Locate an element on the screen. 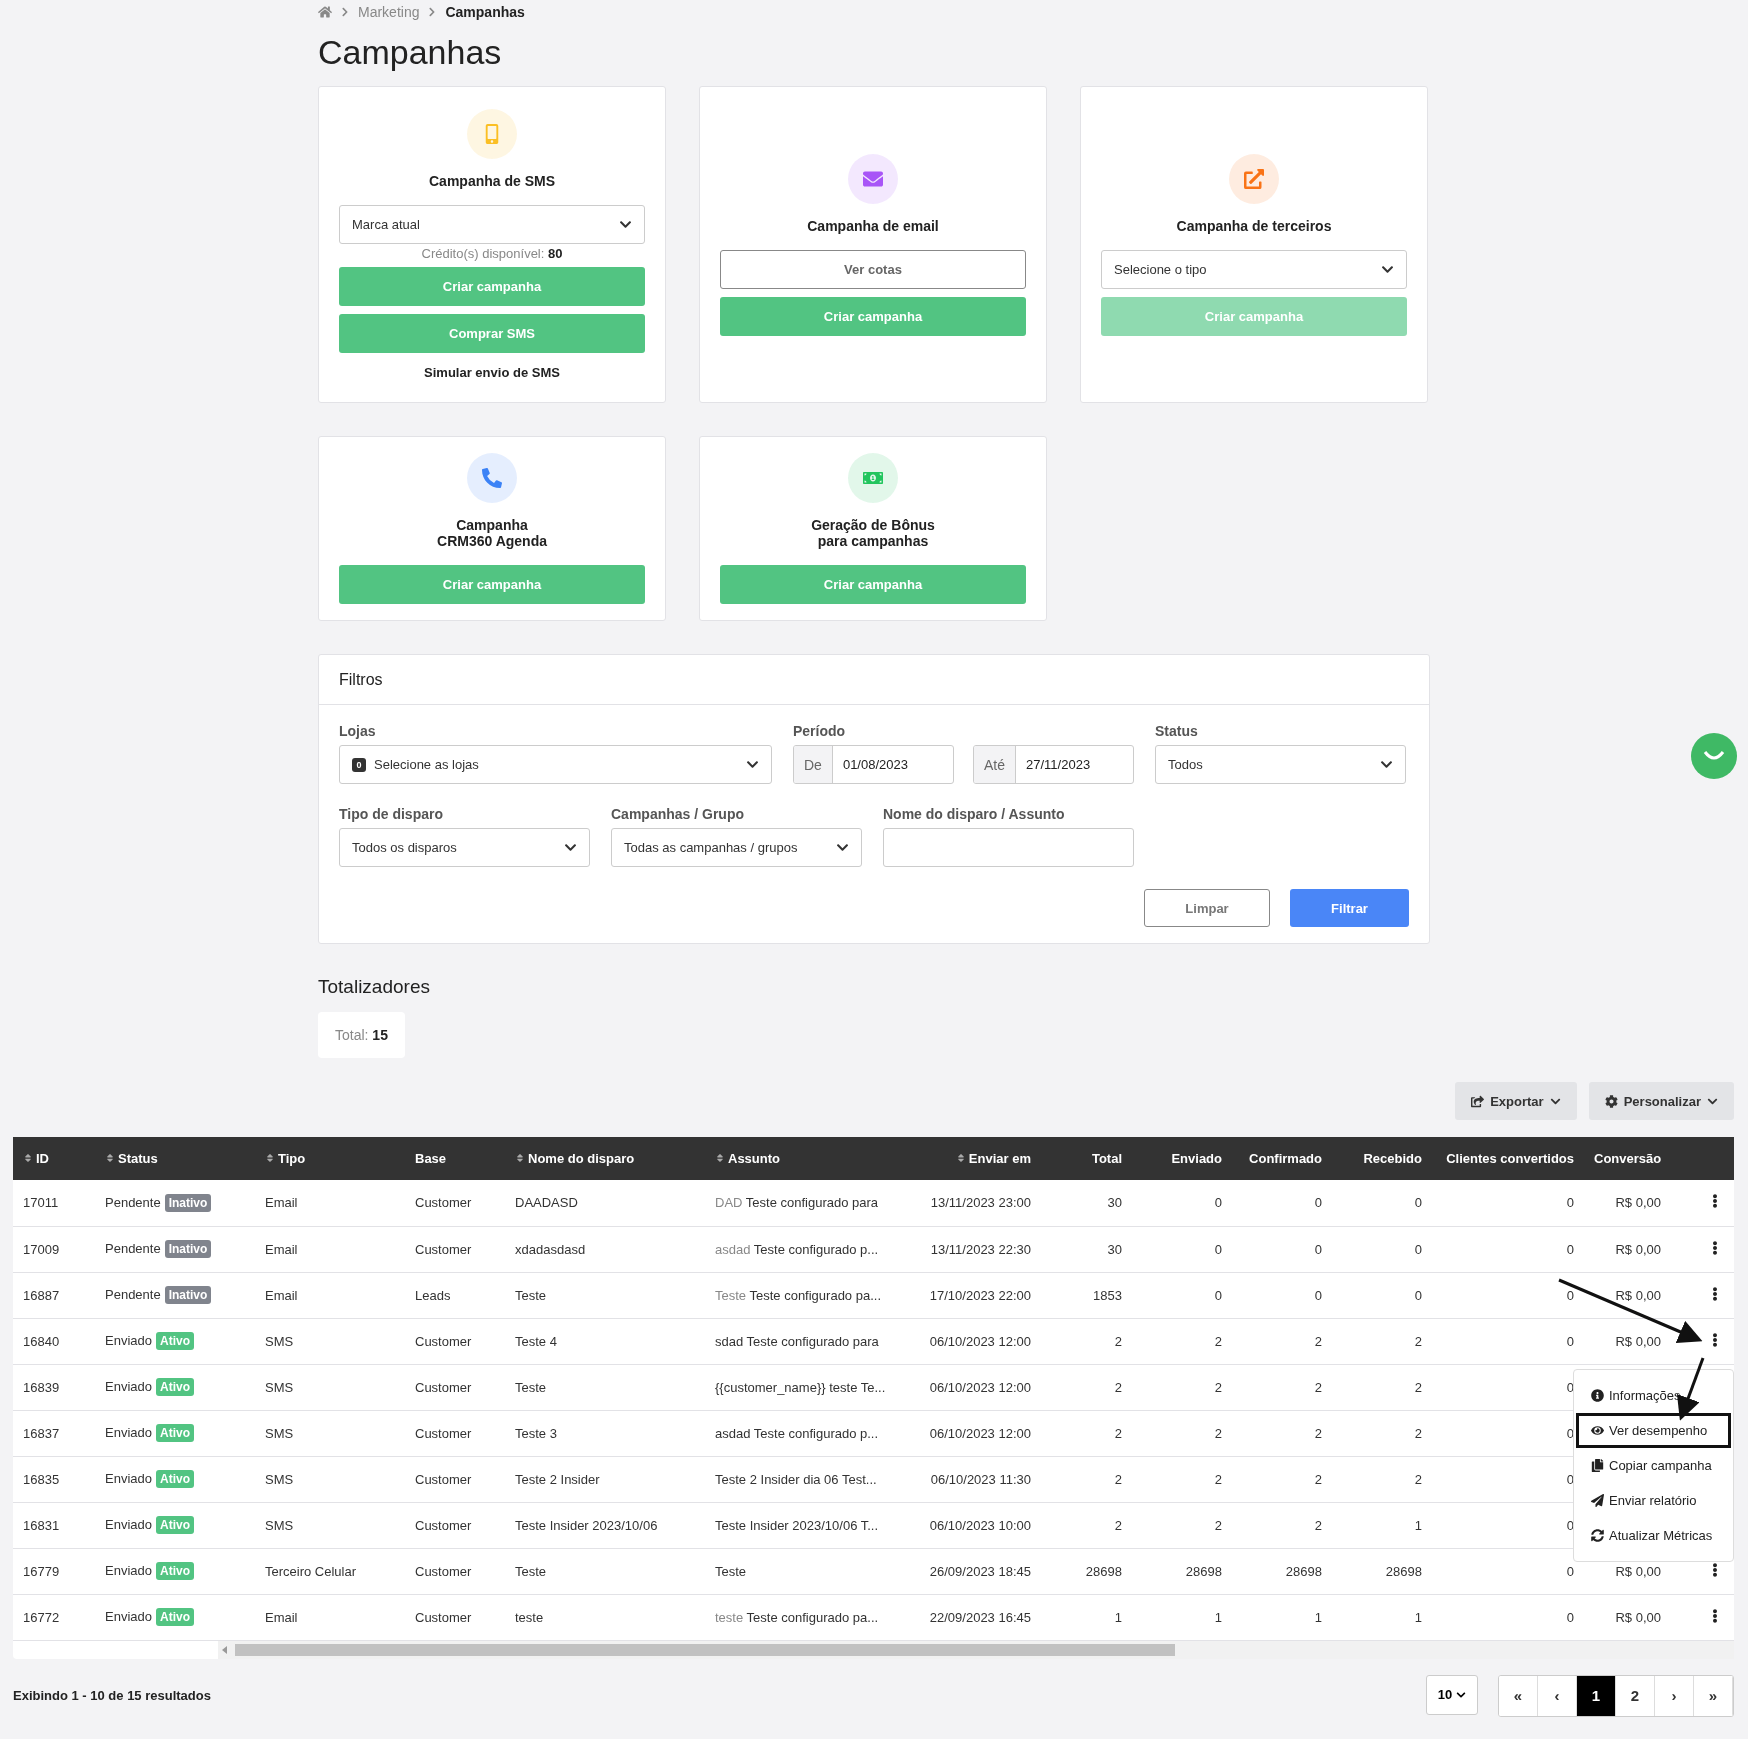  select-field: Selecione o tipo is located at coordinates (1254, 269).